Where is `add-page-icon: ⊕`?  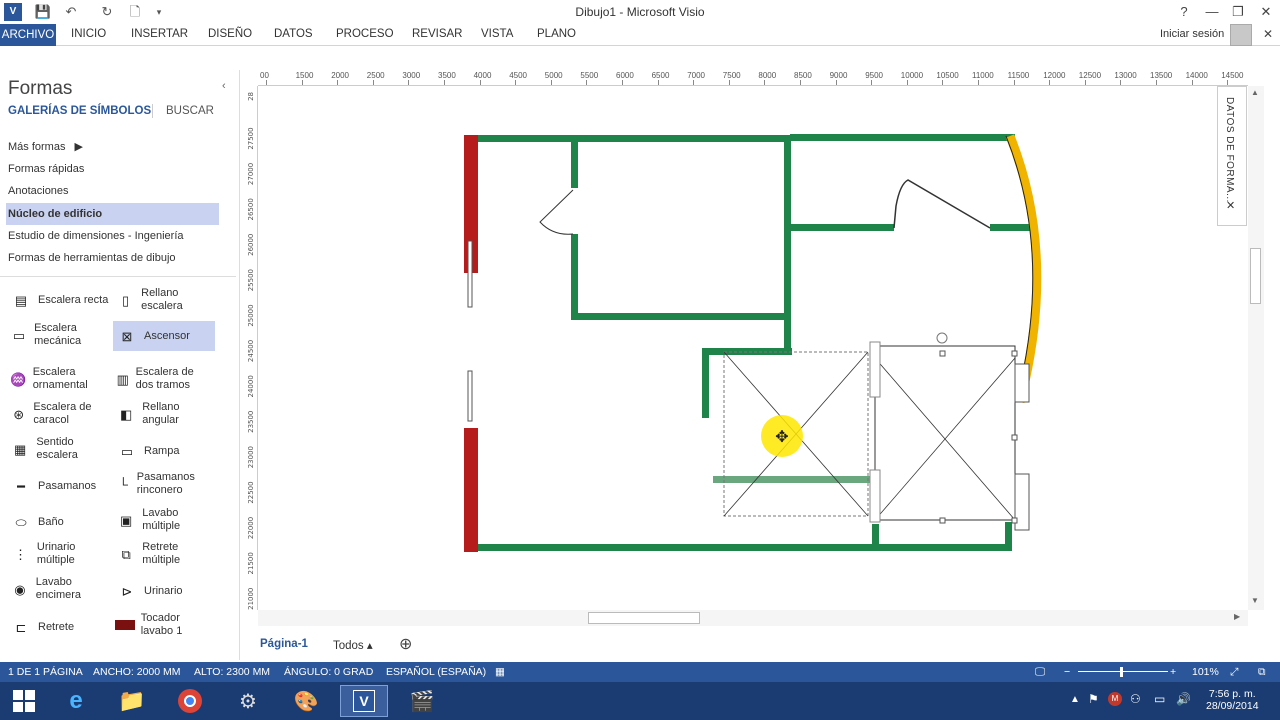 add-page-icon: ⊕ is located at coordinates (405, 644).